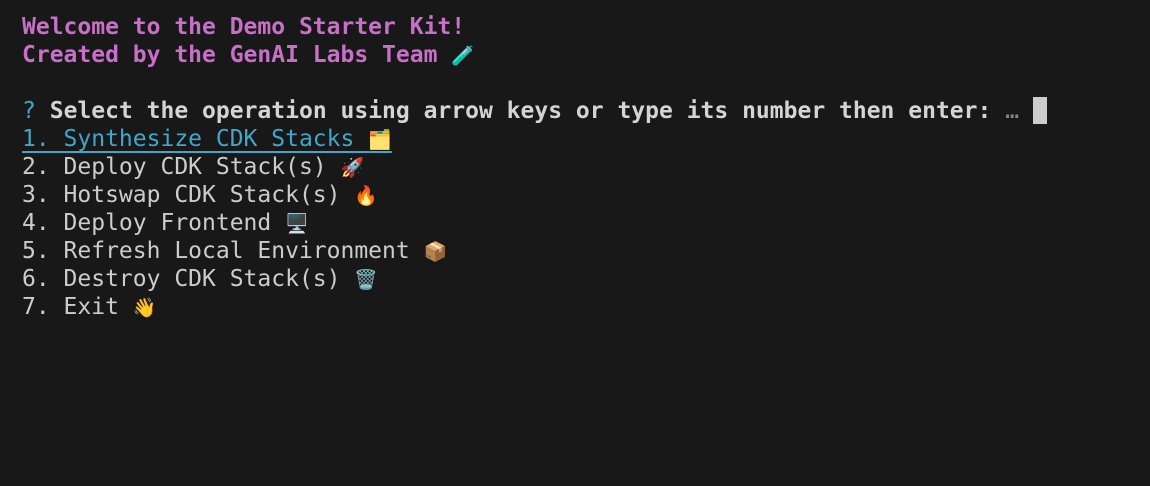  What do you see at coordinates (534, 55) in the screenshot?
I see `created-by-line: Created by the GenAI Labs Team 🧪` at bounding box center [534, 55].